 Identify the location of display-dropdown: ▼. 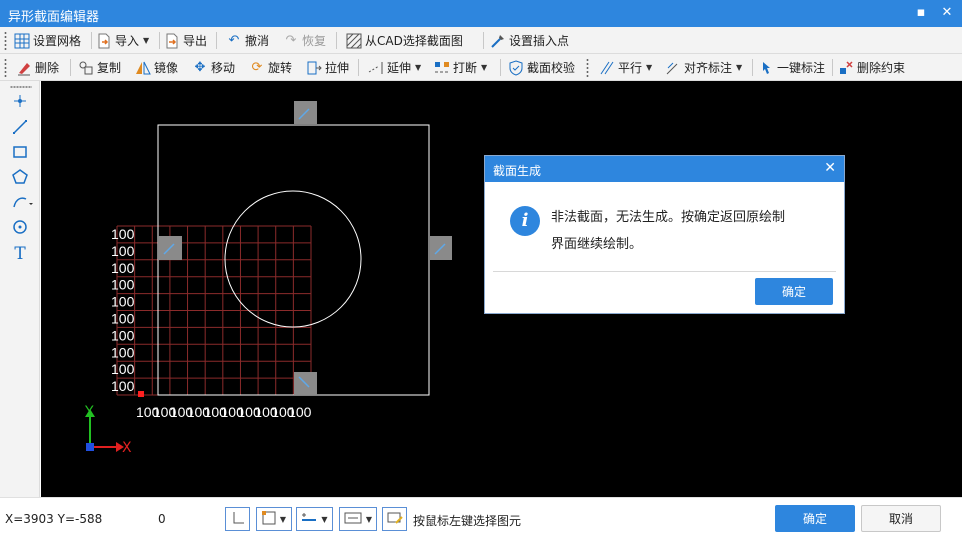
(358, 519).